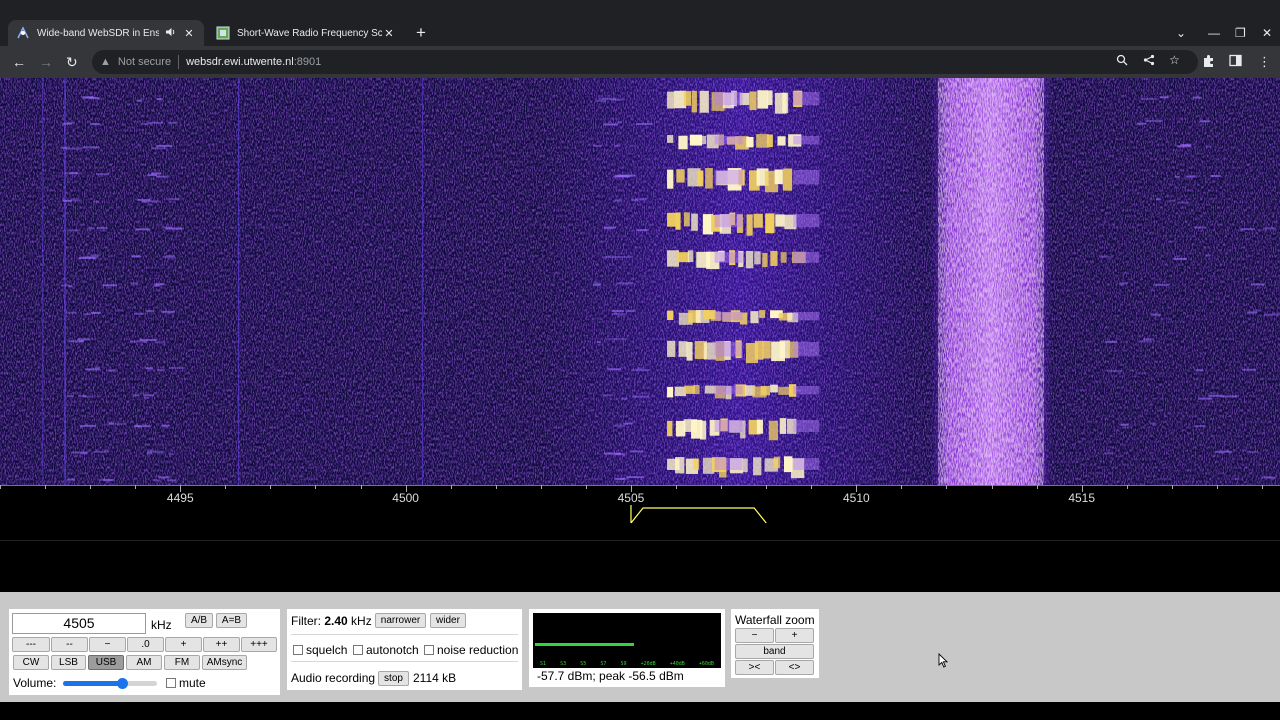 This screenshot has height=720, width=1280. I want to click on security-label: Not secure, so click(144, 62).